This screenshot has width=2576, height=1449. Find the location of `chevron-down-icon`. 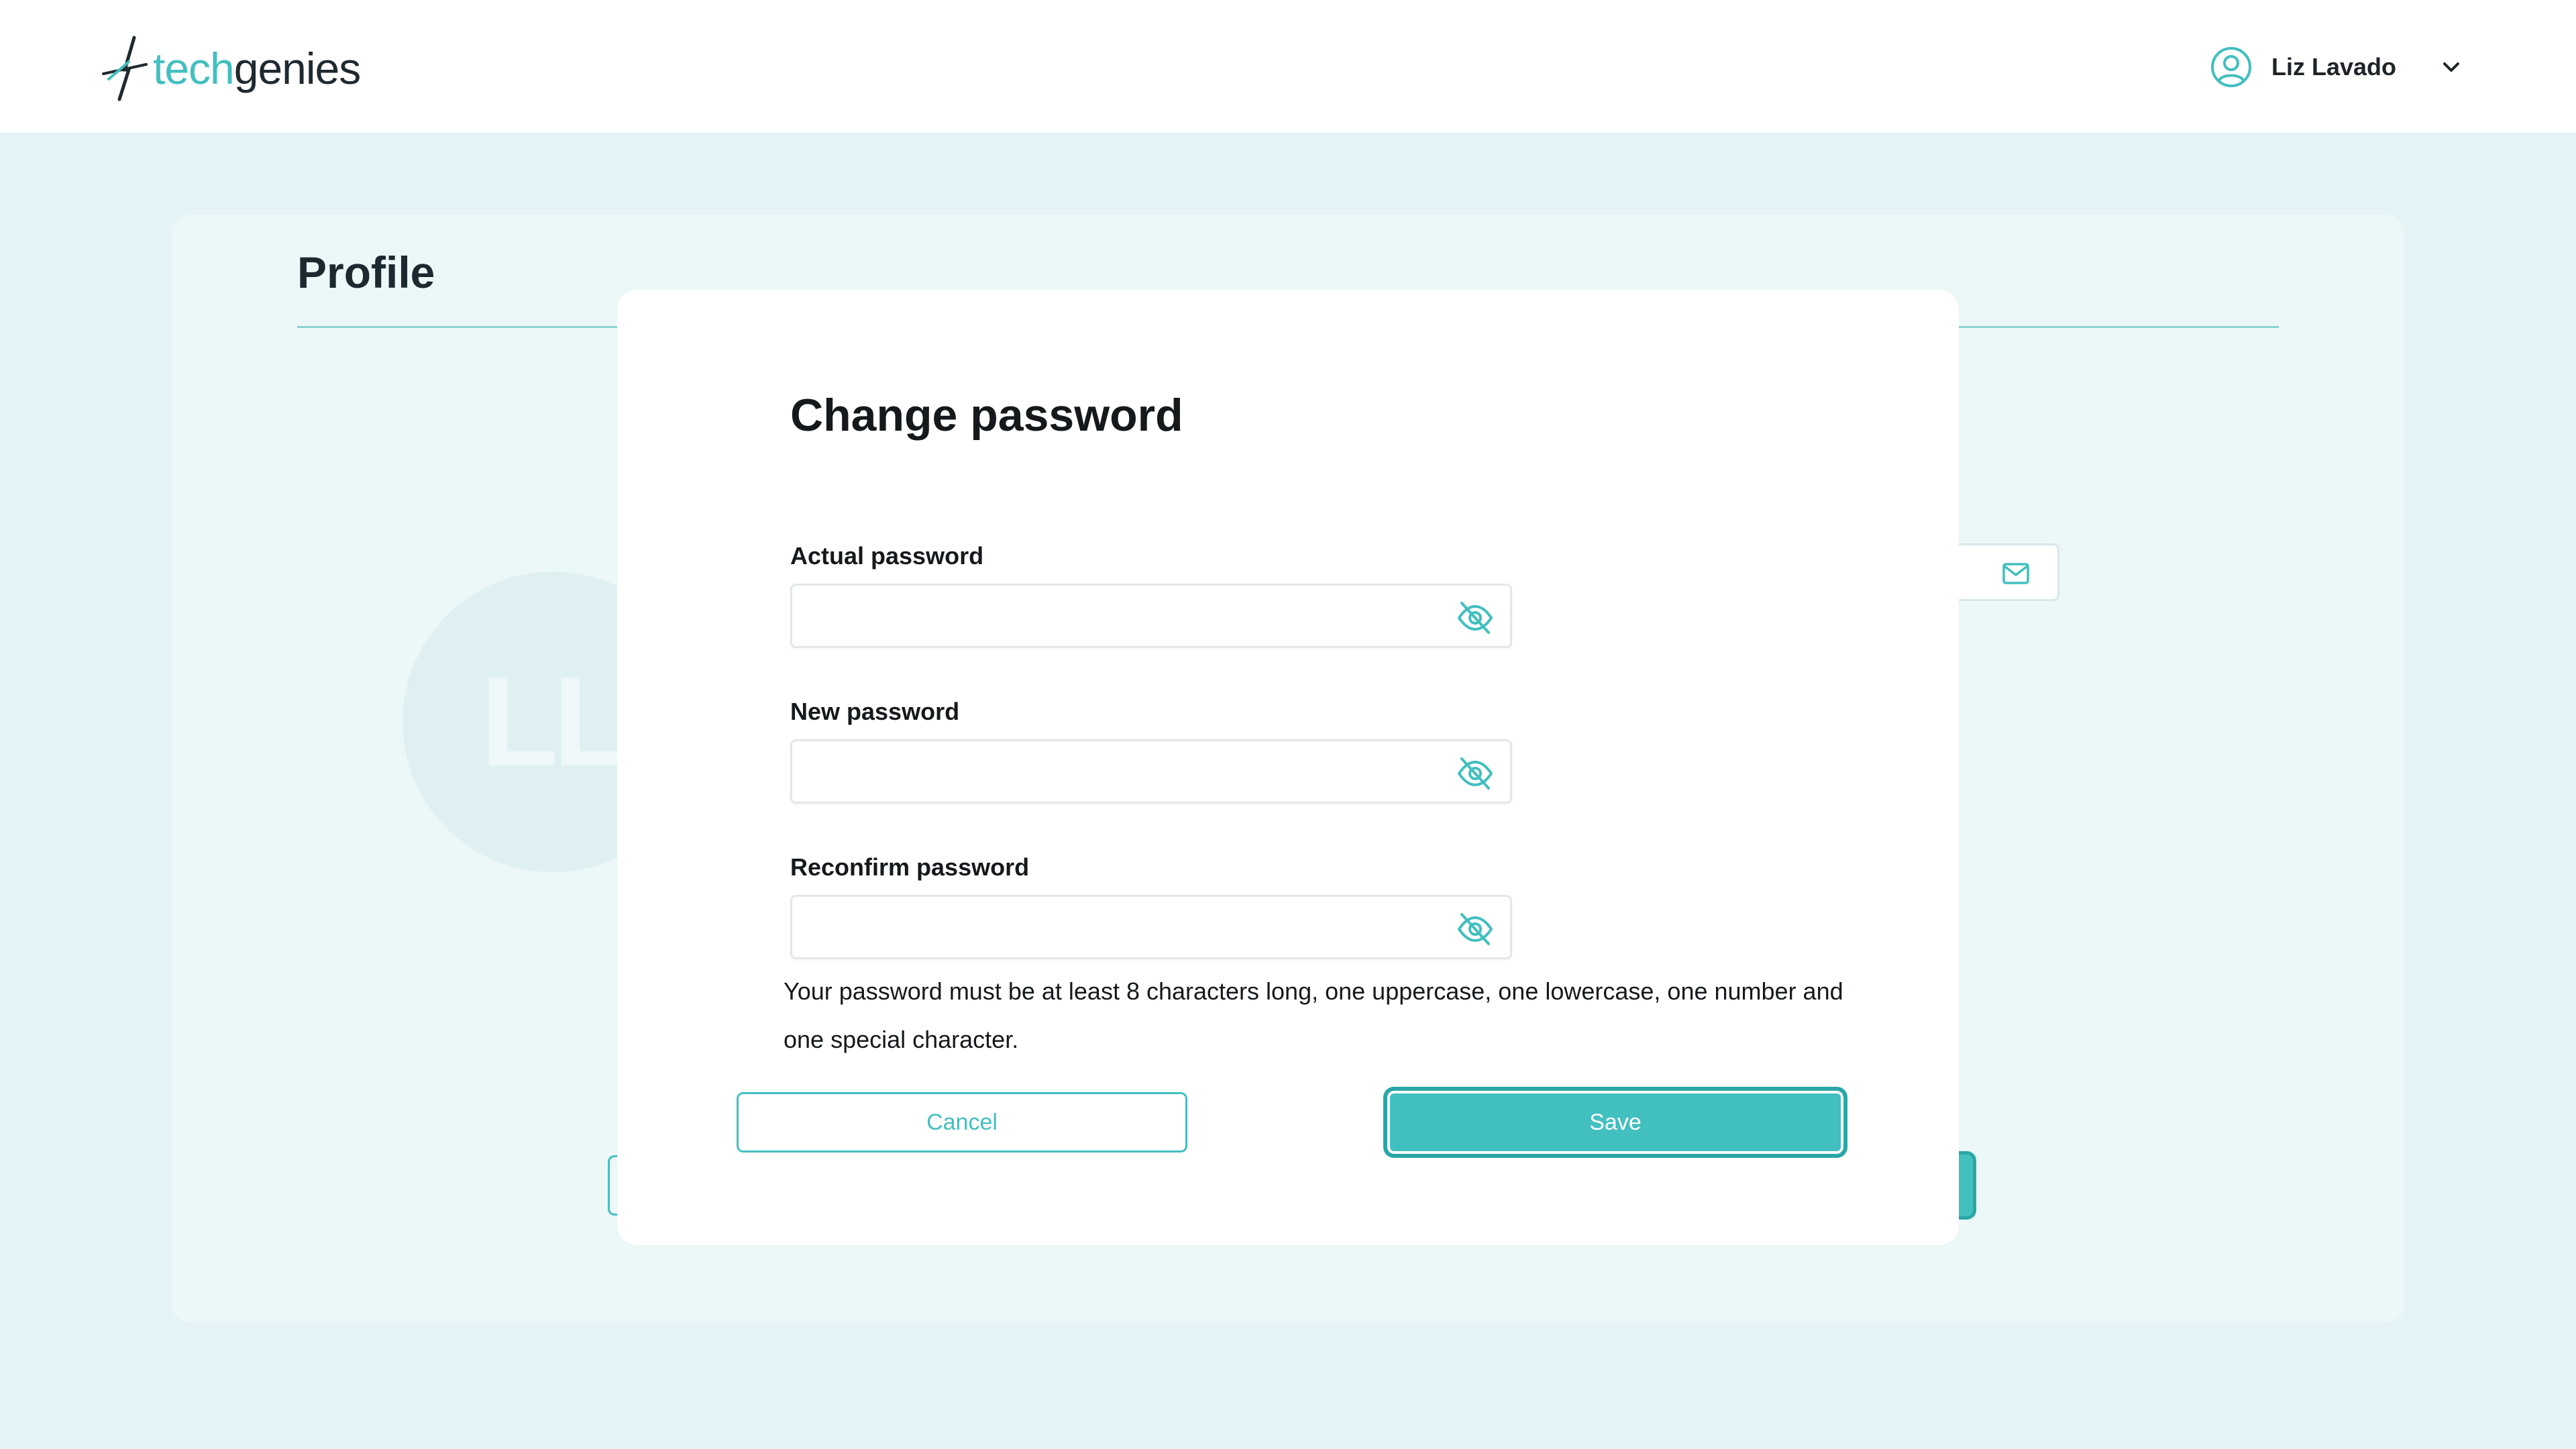

chevron-down-icon is located at coordinates (2451, 67).